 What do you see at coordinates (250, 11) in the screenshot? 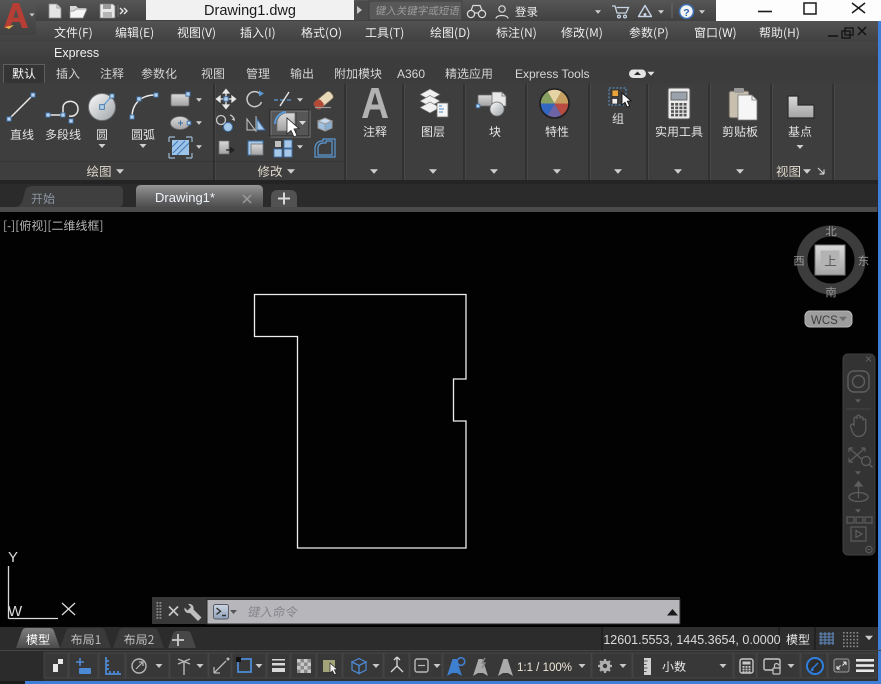
I see `svg-text: Drawing1.dwg` at bounding box center [250, 11].